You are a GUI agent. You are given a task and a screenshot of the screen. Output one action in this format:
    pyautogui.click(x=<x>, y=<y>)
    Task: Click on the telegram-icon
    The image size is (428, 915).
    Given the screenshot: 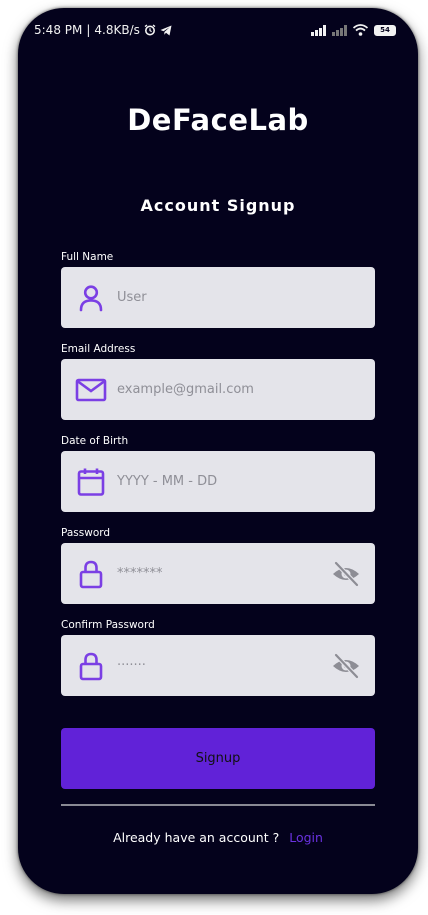 What is the action you would take?
    pyautogui.click(x=166, y=30)
    